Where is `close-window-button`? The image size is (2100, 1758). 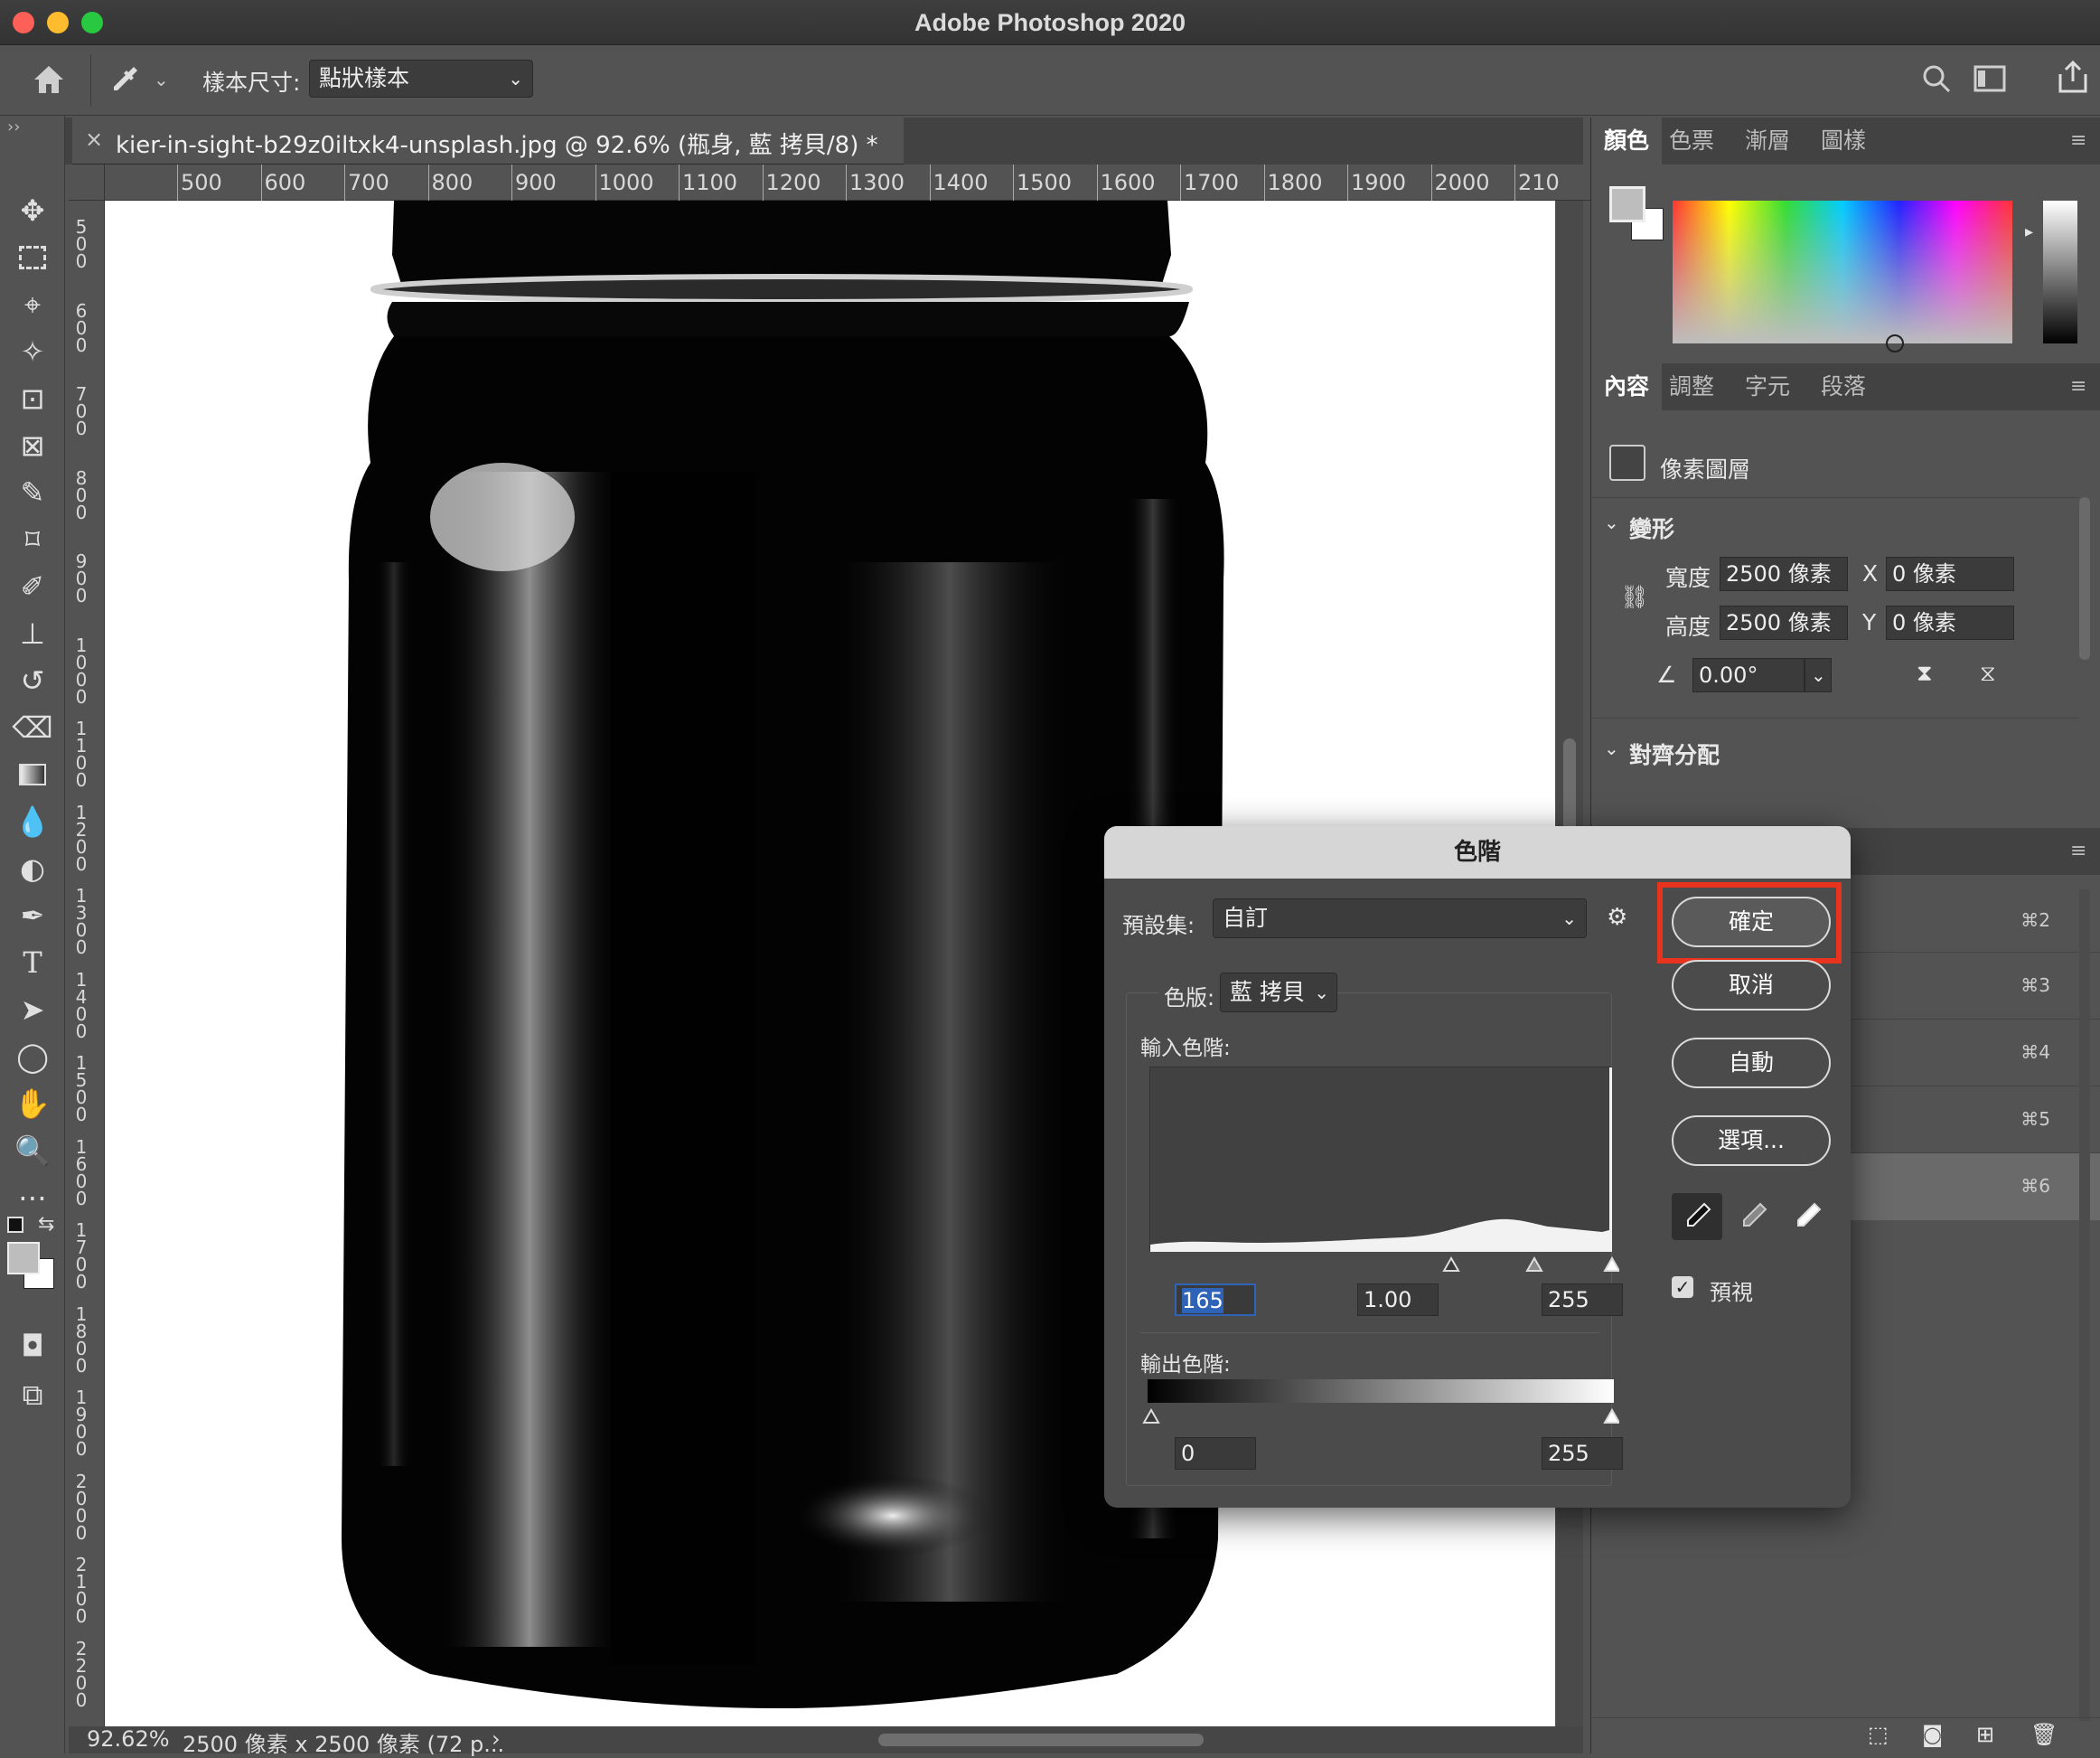 close-window-button is located at coordinates (23, 22).